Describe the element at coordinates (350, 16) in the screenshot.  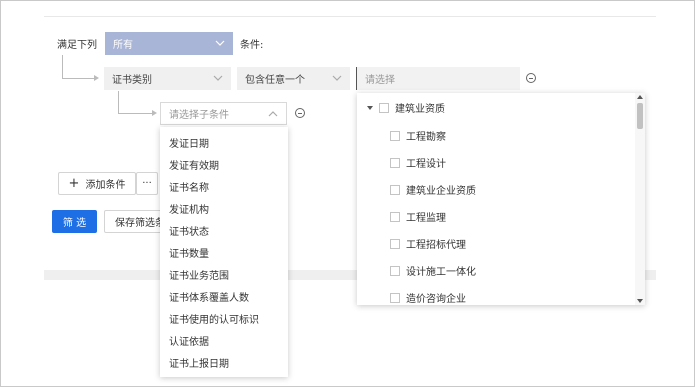
I see `top-divider` at that location.